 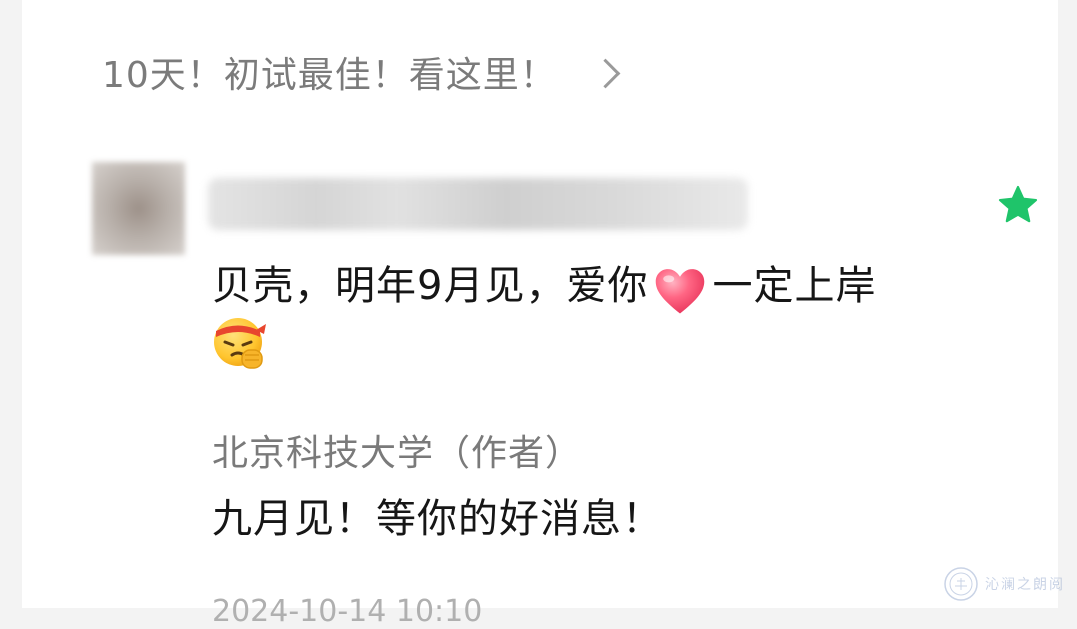 What do you see at coordinates (1018, 205) in the screenshot?
I see `star-icon` at bounding box center [1018, 205].